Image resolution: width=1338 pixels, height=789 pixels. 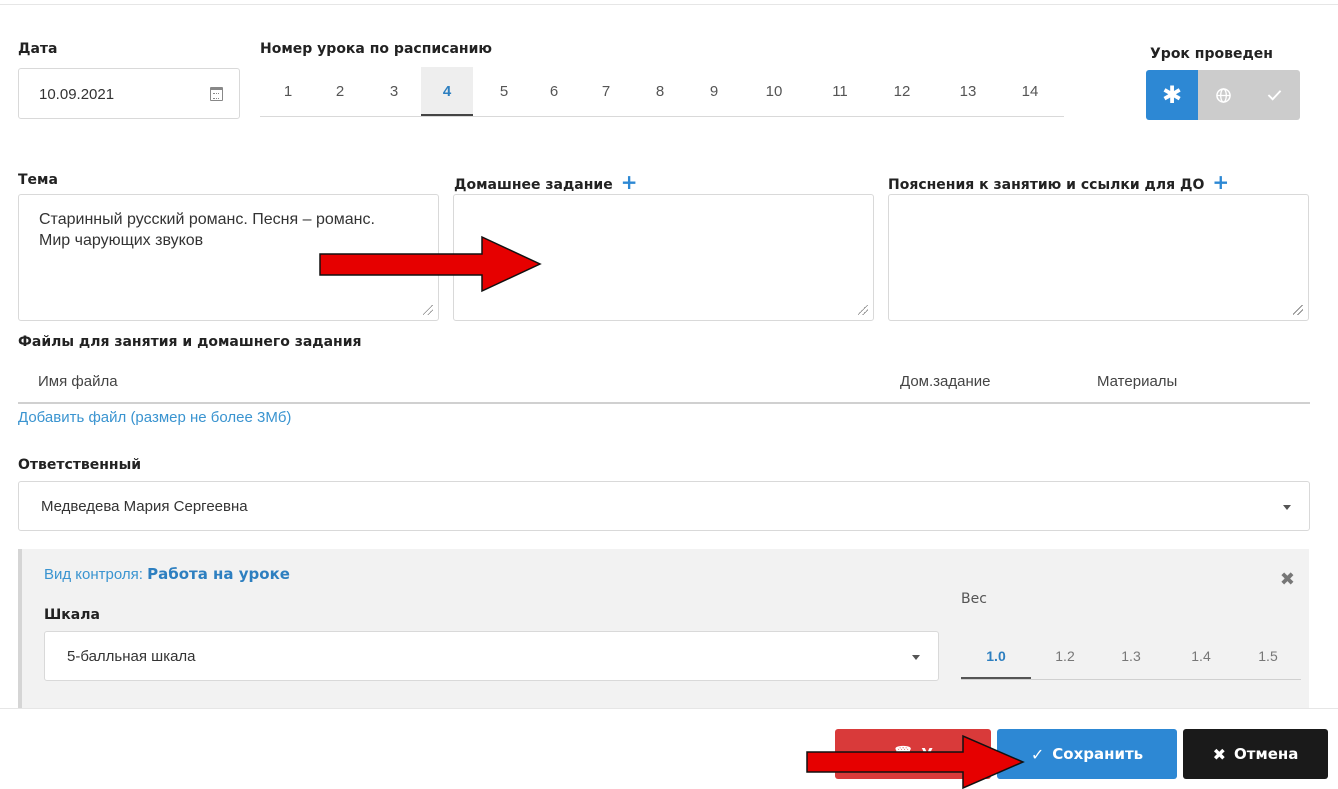 I want to click on weight-tabs: 1.0 1.2 1.3 1.4 1.5, so click(x=1131, y=656).